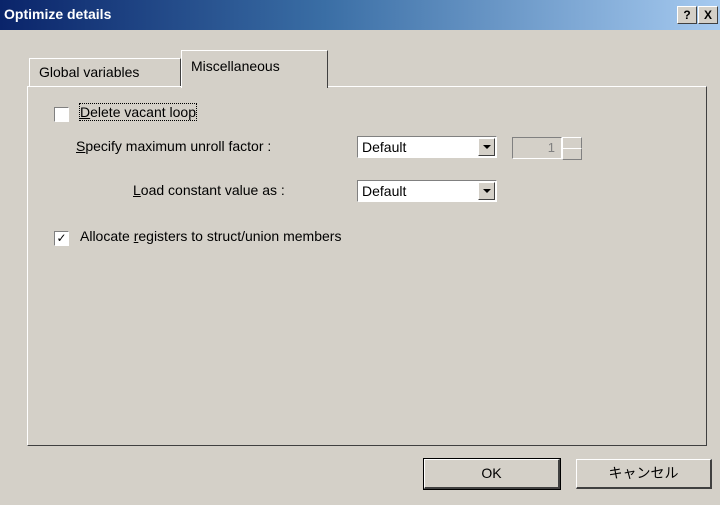  Describe the element at coordinates (708, 15) in the screenshot. I see `close-button: X` at that location.